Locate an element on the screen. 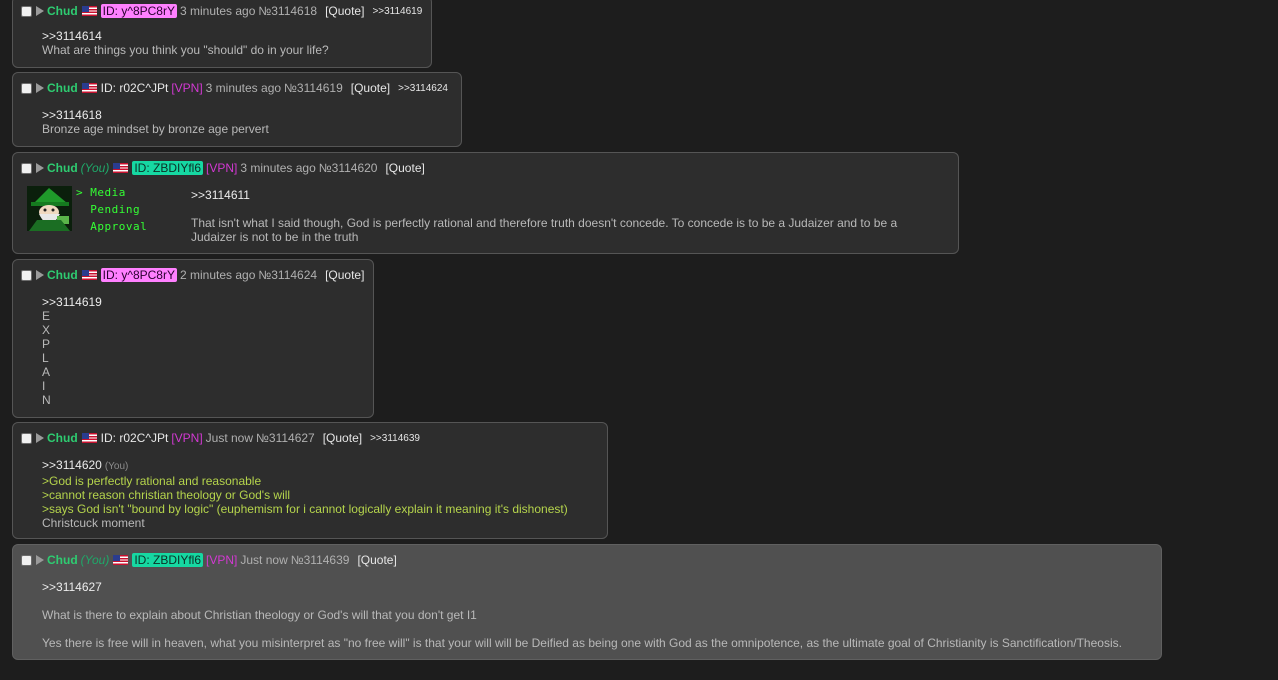 The width and height of the screenshot is (1278, 680). quote-reference: >>3114611 is located at coordinates (544, 195).